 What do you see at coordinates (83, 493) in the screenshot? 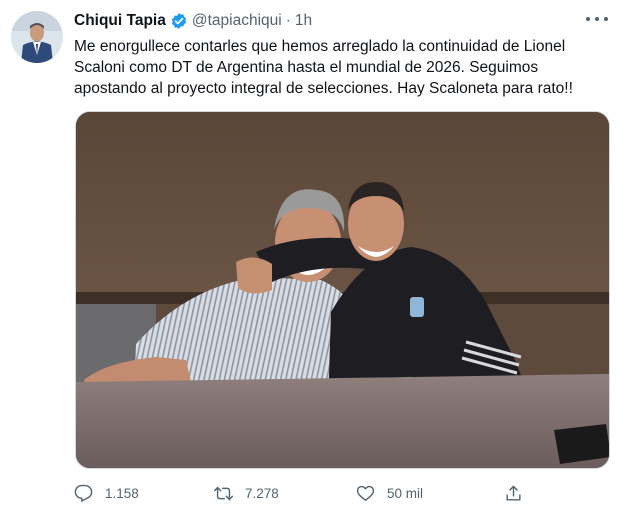
I see `reply-icon` at bounding box center [83, 493].